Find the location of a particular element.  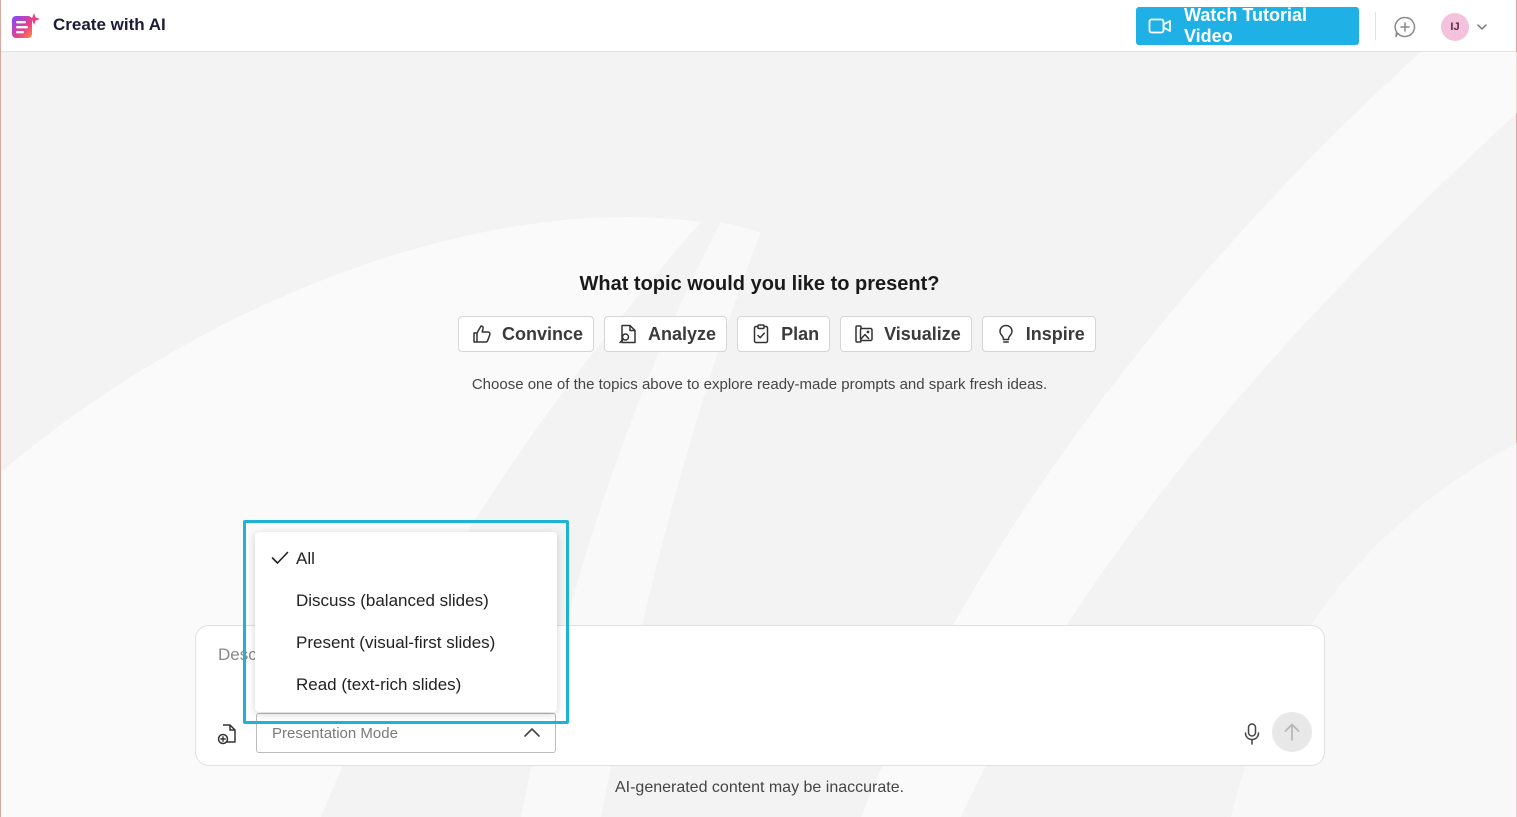

watch-tutorial-video-button: Watch Tutorial Video is located at coordinates (1247, 25).